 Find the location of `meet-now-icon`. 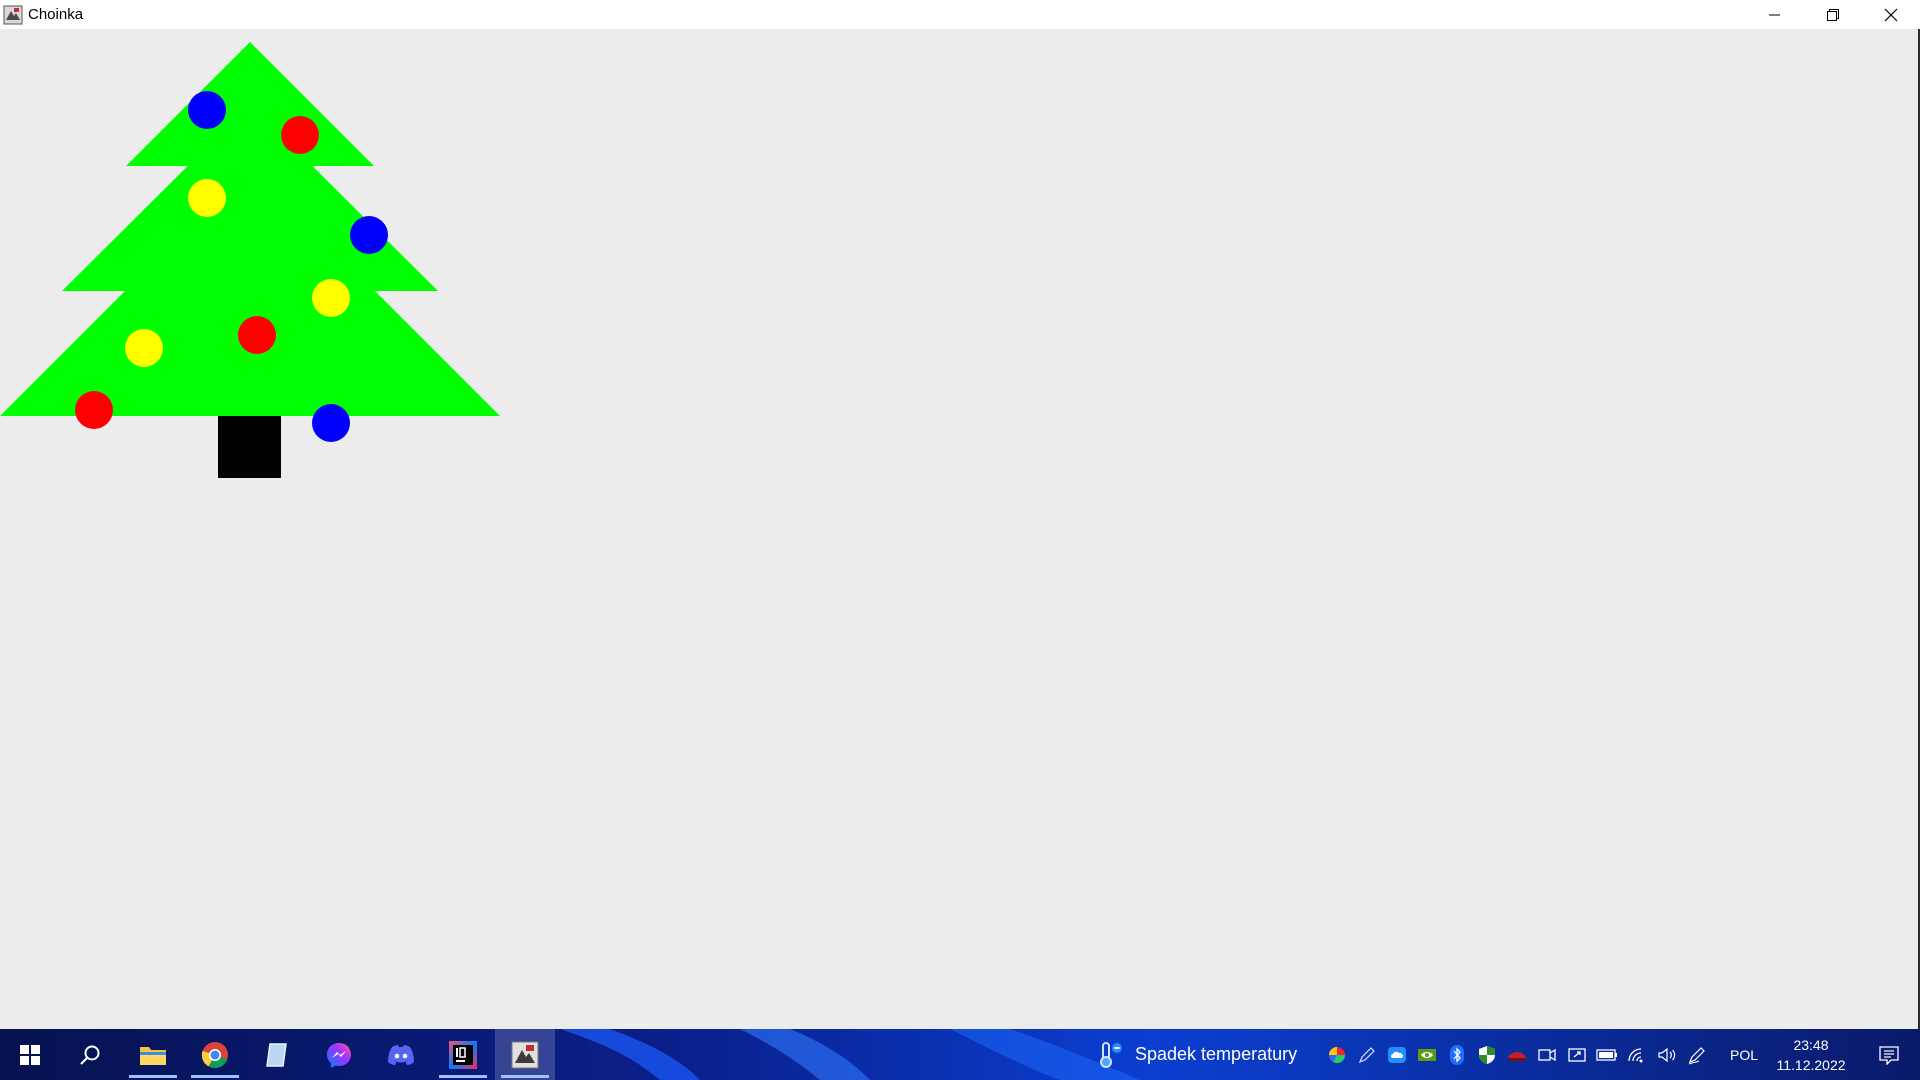

meet-now-icon is located at coordinates (1547, 1054).